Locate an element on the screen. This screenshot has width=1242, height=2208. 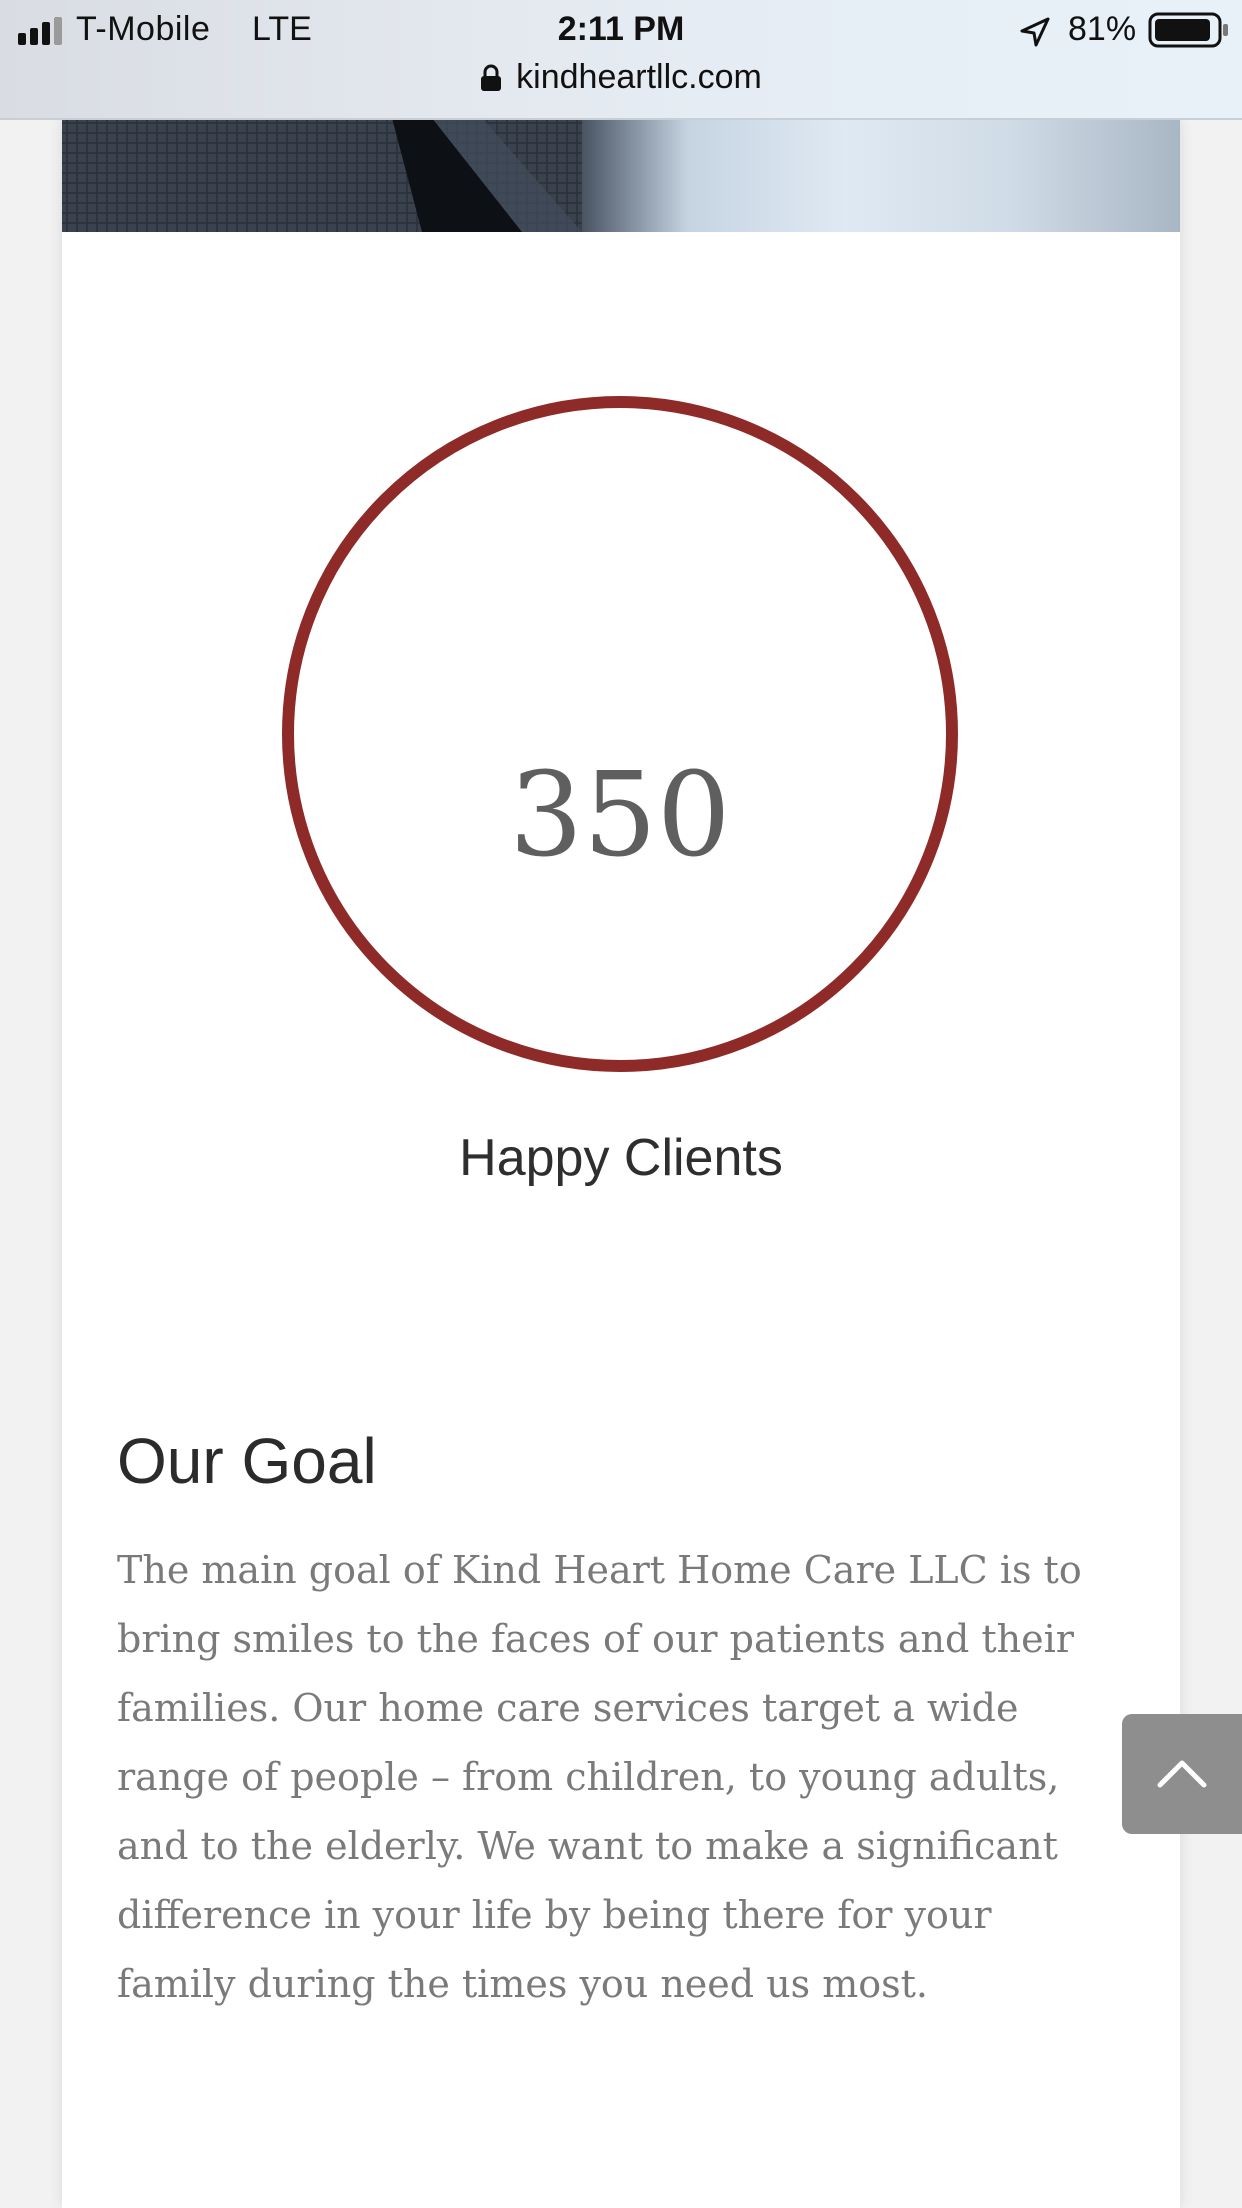
hero-image is located at coordinates (621, 175).